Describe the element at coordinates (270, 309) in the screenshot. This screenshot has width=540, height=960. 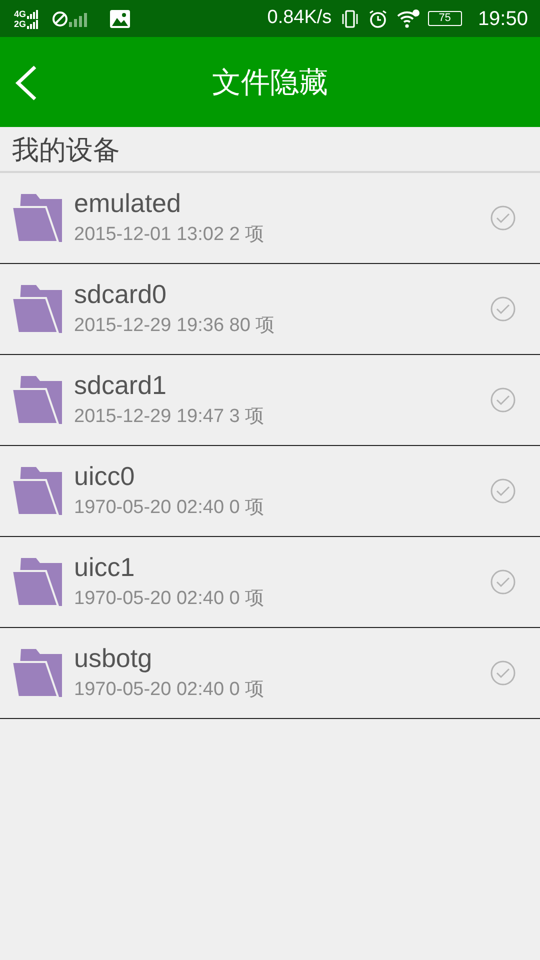
I see `folder-row: sdcard0 2015-12-29 19:36 80 项` at that location.